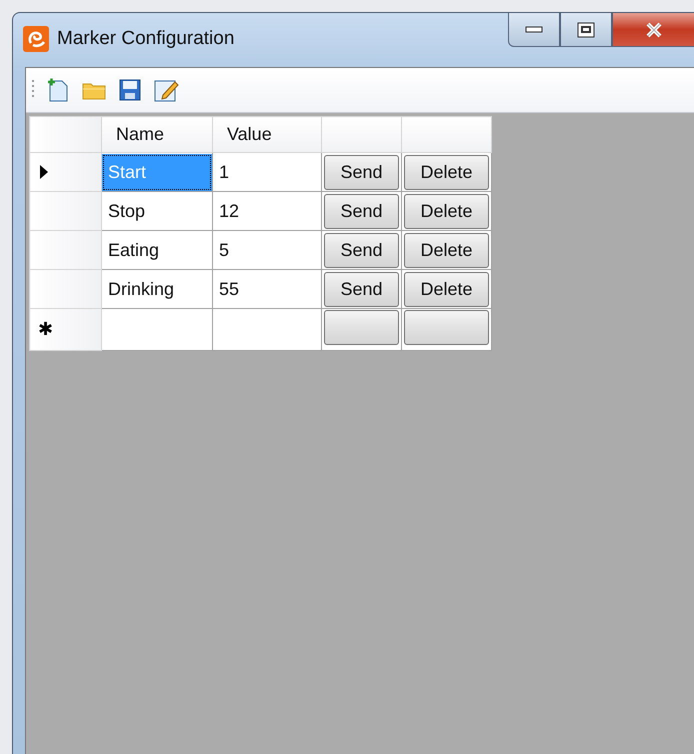  Describe the element at coordinates (157, 250) in the screenshot. I see `table-cell: Eating` at that location.